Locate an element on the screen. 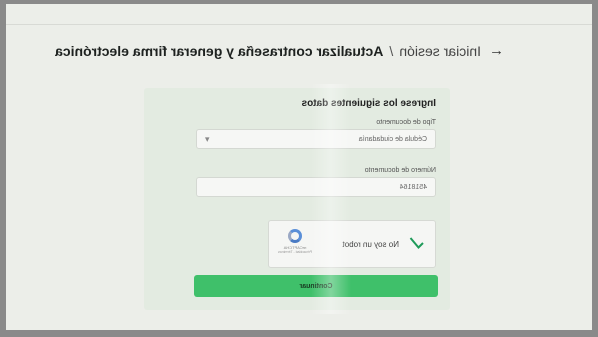  continue-button: Continuar is located at coordinates (316, 286).